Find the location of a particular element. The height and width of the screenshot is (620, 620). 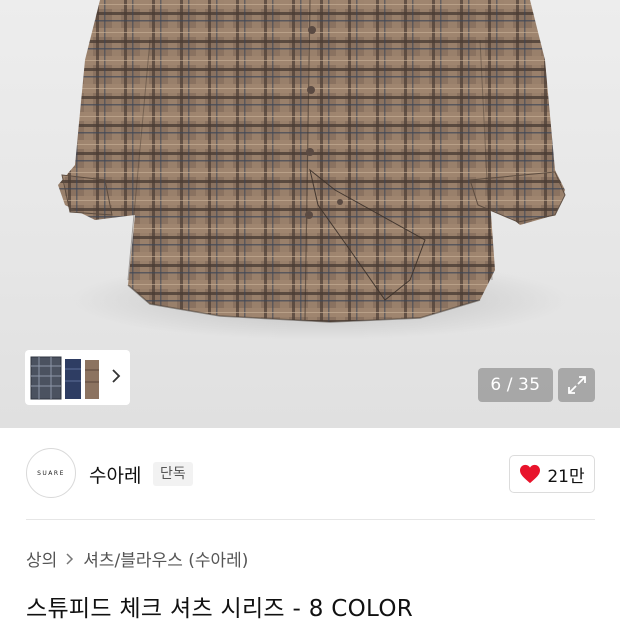

section-divider is located at coordinates (310, 519).